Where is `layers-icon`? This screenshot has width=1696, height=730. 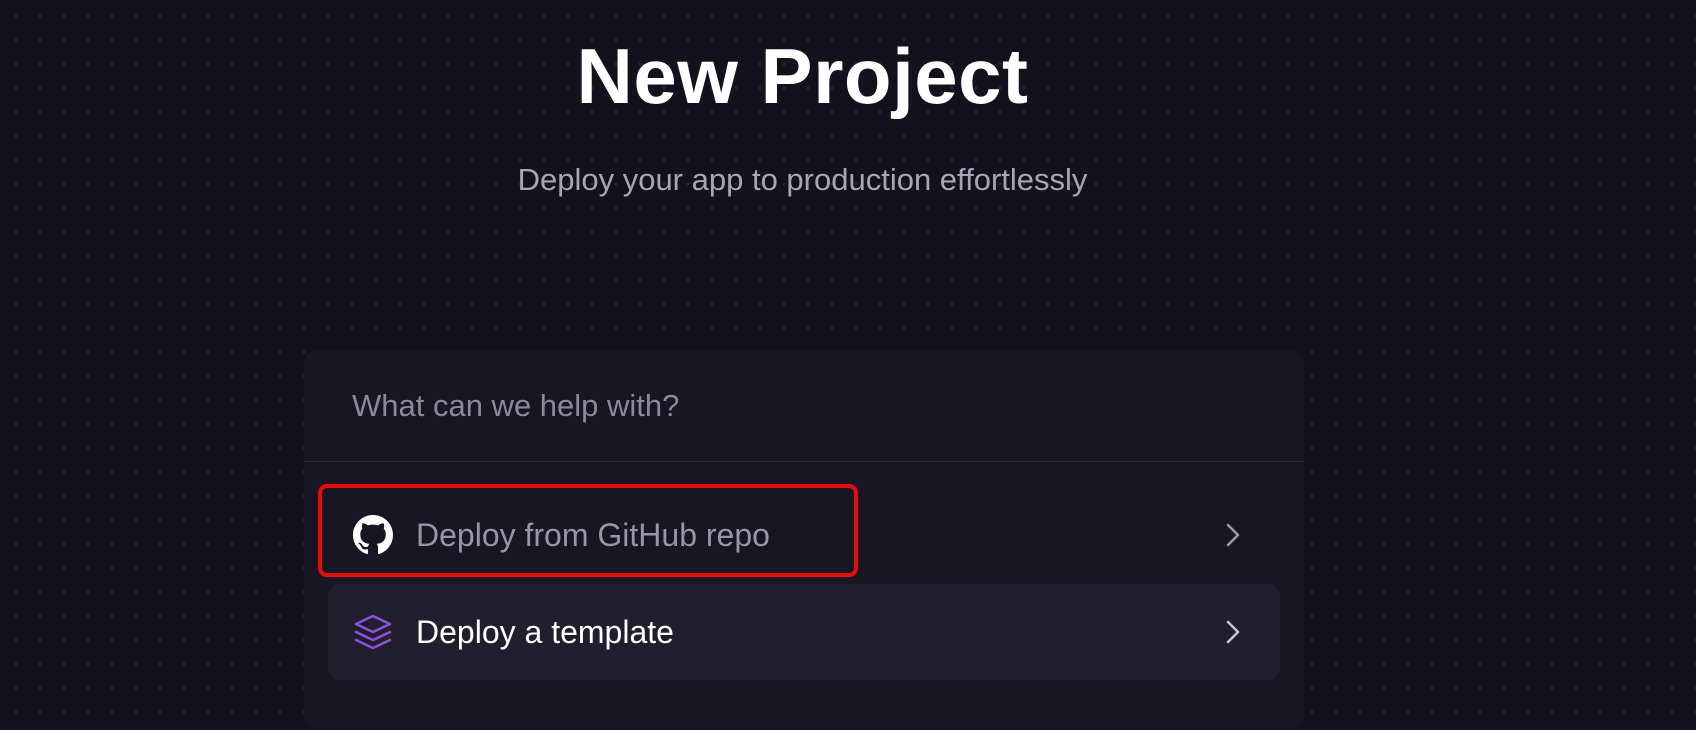 layers-icon is located at coordinates (373, 632).